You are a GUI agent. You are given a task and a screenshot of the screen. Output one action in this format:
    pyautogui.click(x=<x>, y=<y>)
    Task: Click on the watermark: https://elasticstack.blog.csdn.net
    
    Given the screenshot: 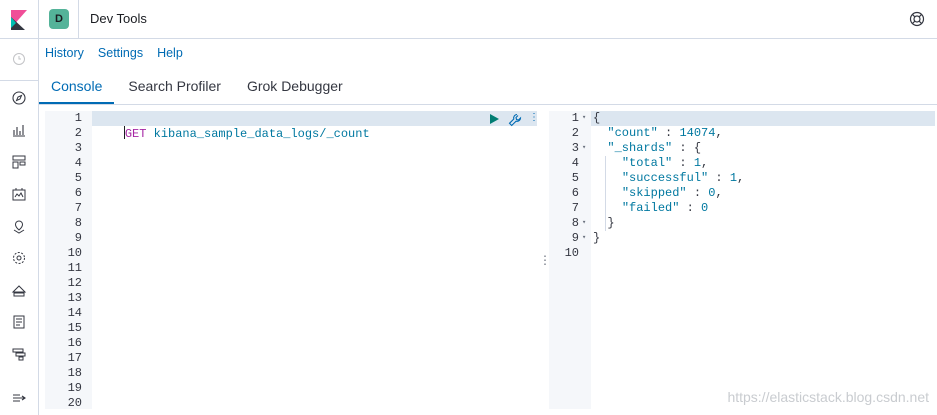 What is the action you would take?
    pyautogui.click(x=828, y=397)
    